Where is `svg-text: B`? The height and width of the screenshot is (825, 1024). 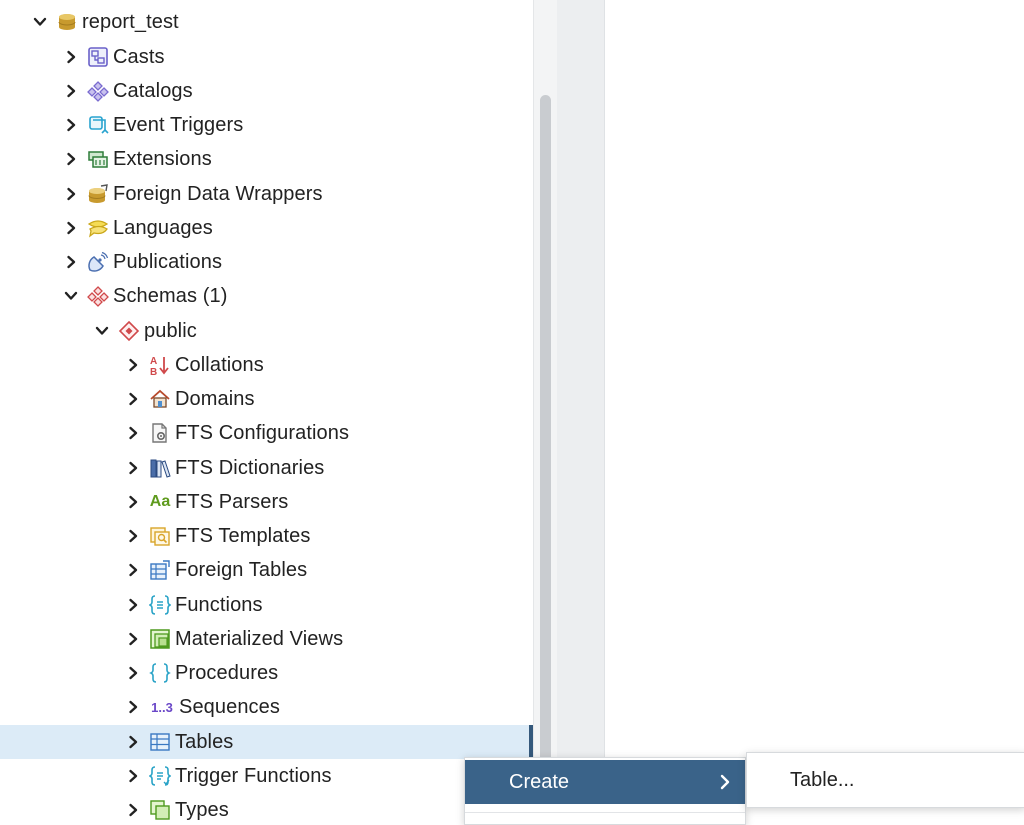
svg-text: B is located at coordinates (153, 371).